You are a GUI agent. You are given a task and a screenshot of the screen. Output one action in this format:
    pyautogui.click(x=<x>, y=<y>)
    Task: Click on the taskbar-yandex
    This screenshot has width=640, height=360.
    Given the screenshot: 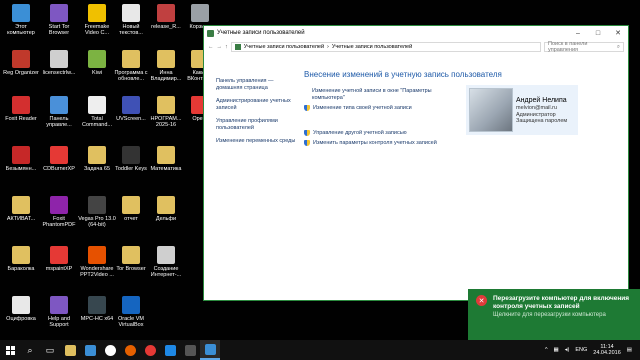 What is the action you would take?
    pyautogui.click(x=110, y=350)
    